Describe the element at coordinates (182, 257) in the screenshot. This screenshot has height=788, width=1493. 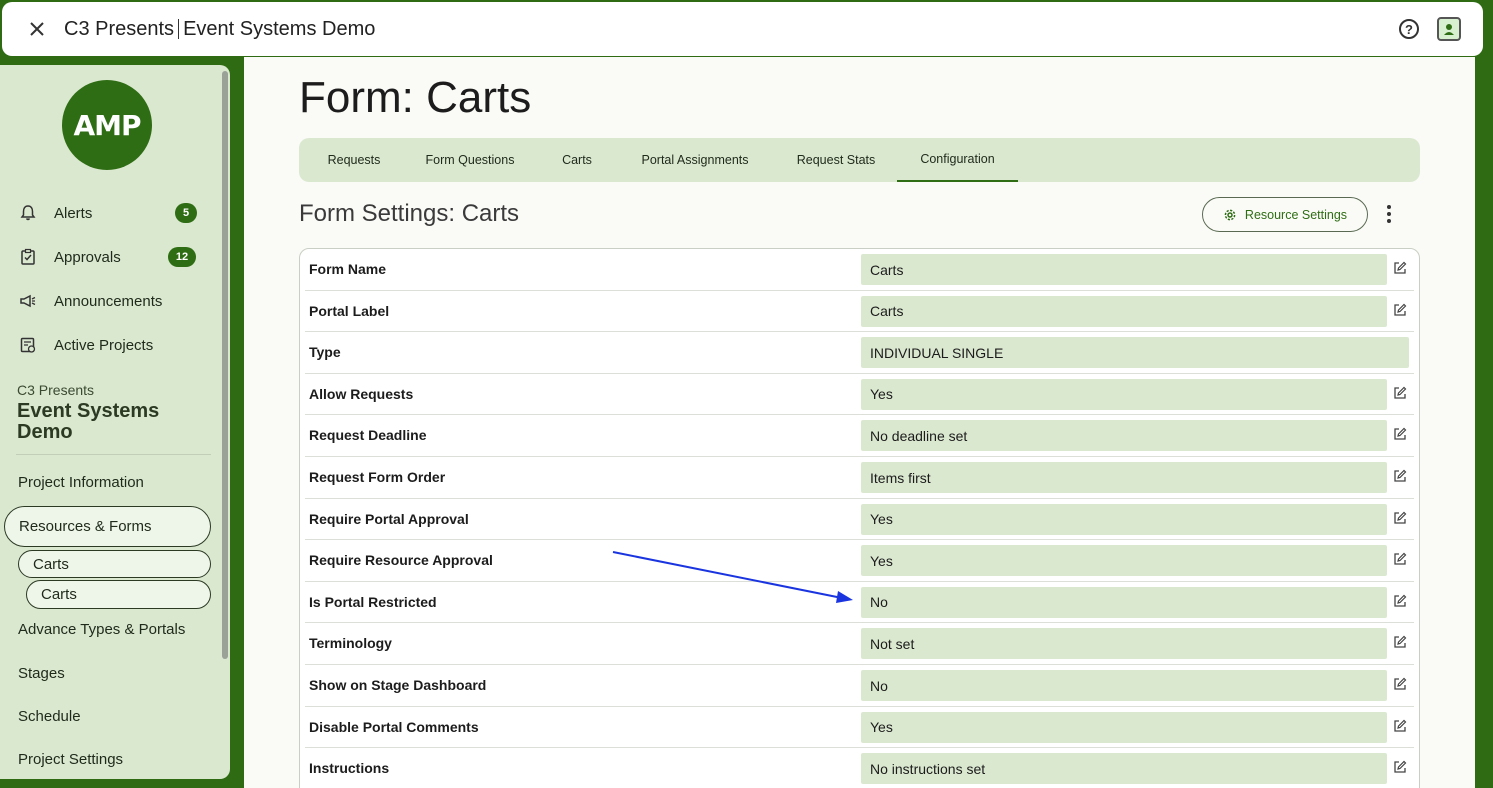
I see `approvals-badge: 12` at that location.